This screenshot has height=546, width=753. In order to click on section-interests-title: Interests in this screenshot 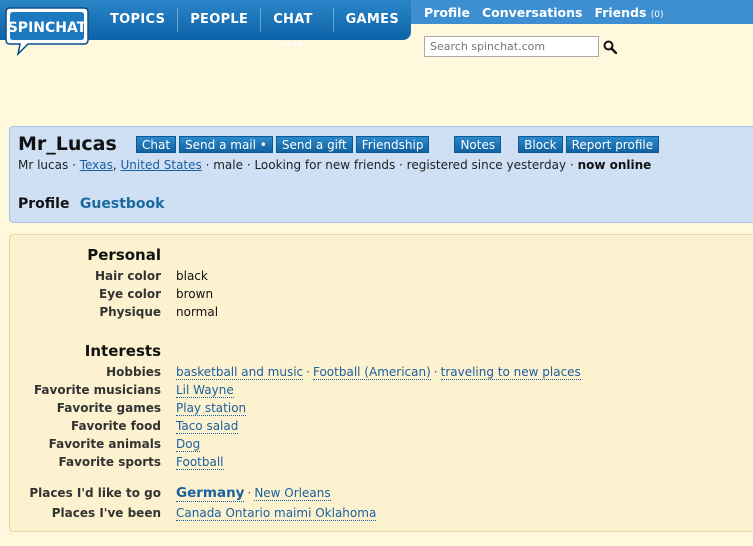, I will do `click(122, 351)`.